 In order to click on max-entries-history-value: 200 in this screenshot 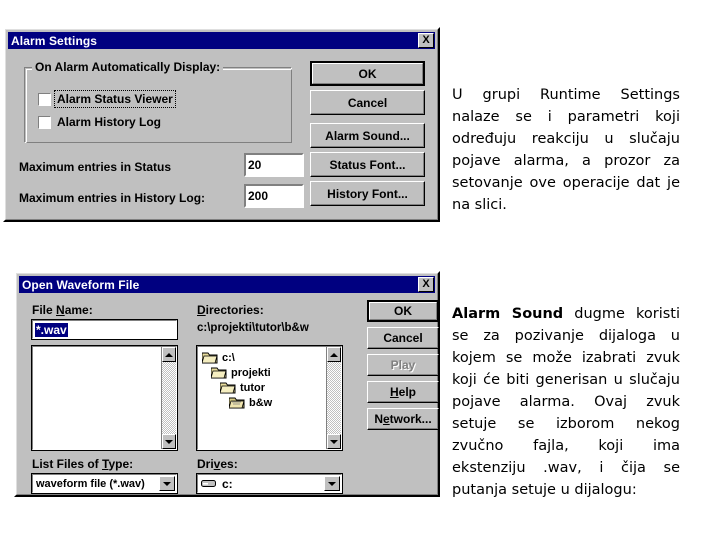, I will do `click(258, 196)`.